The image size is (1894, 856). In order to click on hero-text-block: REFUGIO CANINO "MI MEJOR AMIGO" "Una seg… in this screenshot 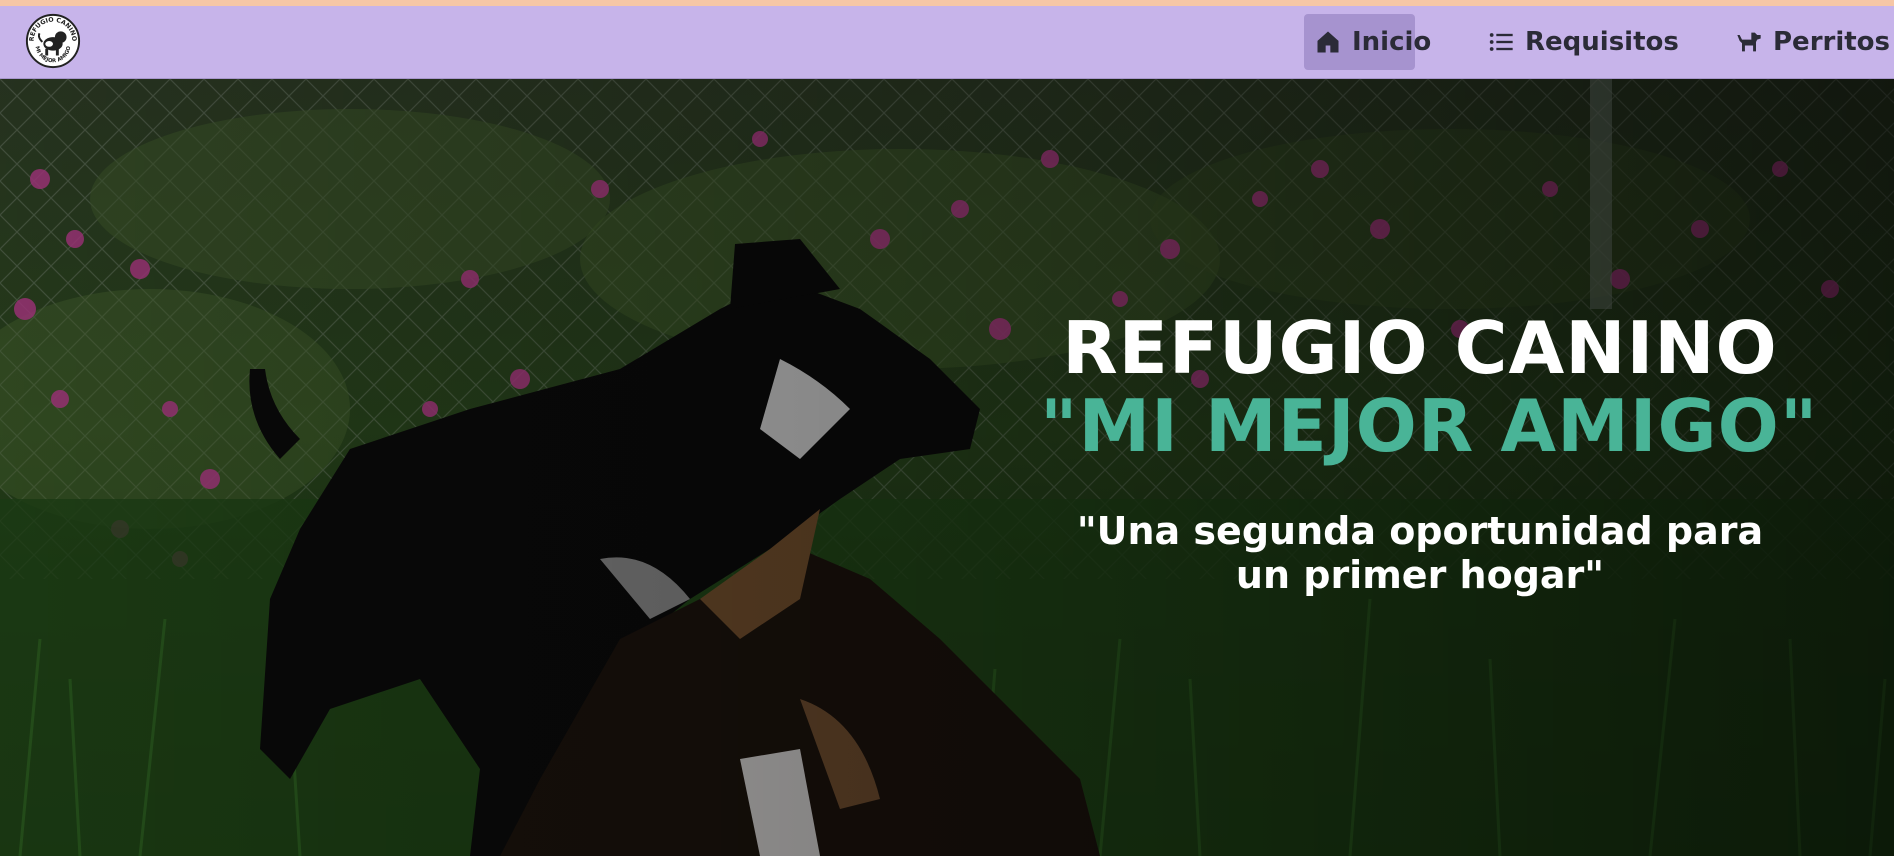, I will do `click(1429, 451)`.